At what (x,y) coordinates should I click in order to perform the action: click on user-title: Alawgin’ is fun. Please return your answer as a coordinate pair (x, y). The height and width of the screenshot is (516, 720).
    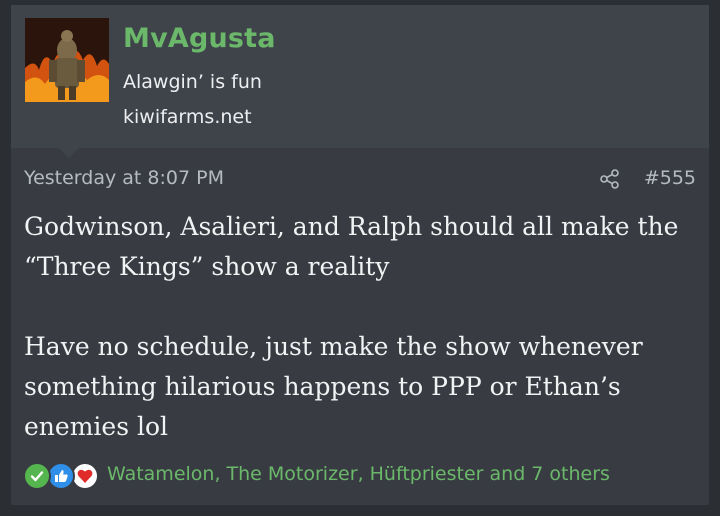
    Looking at the image, I should click on (192, 82).